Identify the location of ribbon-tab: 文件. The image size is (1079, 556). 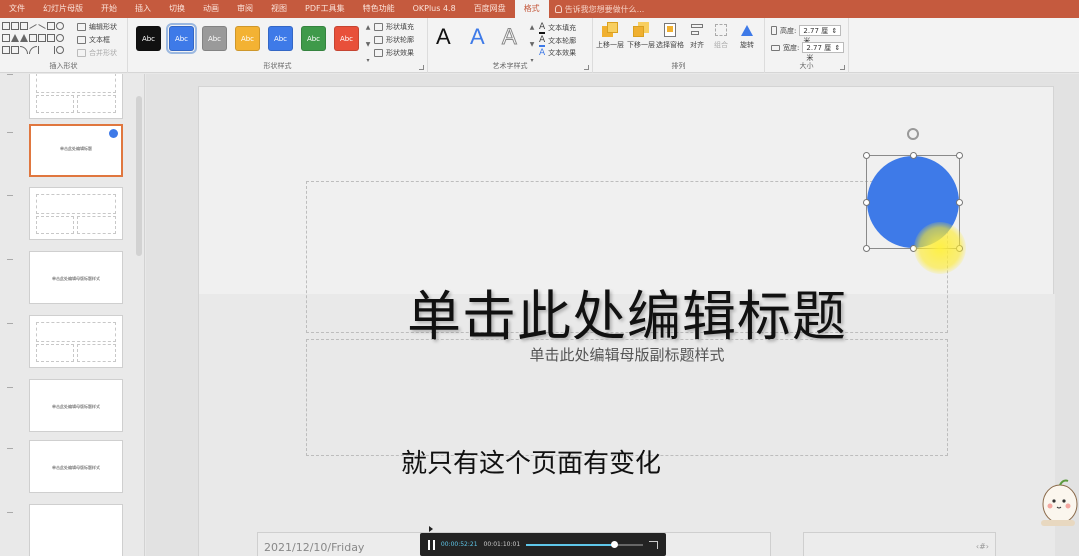
(17, 9).